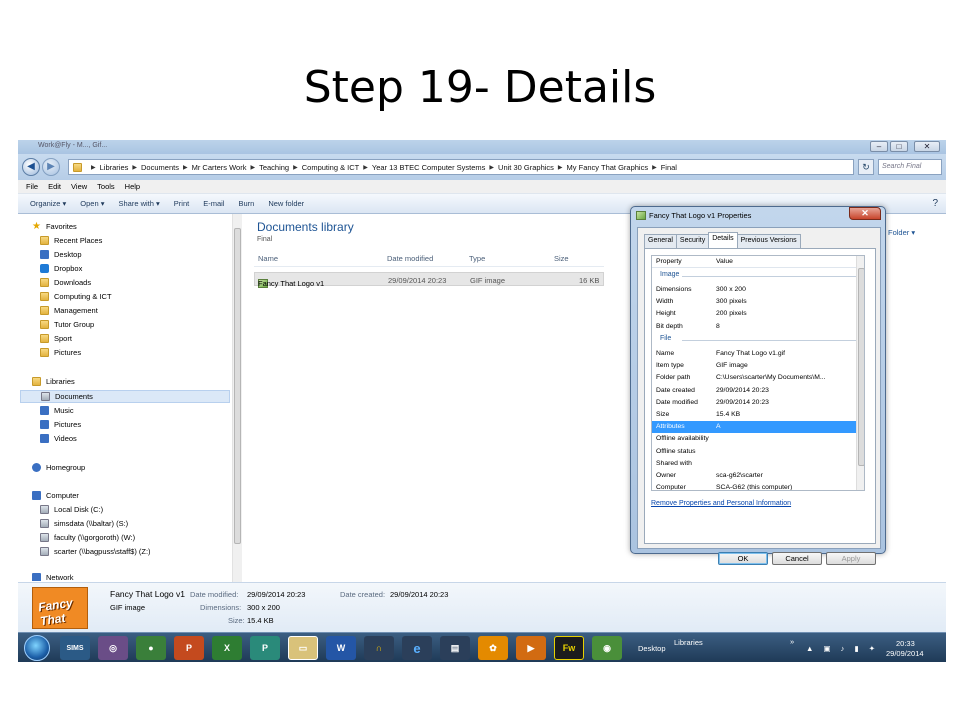 The height and width of the screenshot is (720, 960). Describe the element at coordinates (797, 558) in the screenshot. I see `cancel-button: Cancel` at that location.